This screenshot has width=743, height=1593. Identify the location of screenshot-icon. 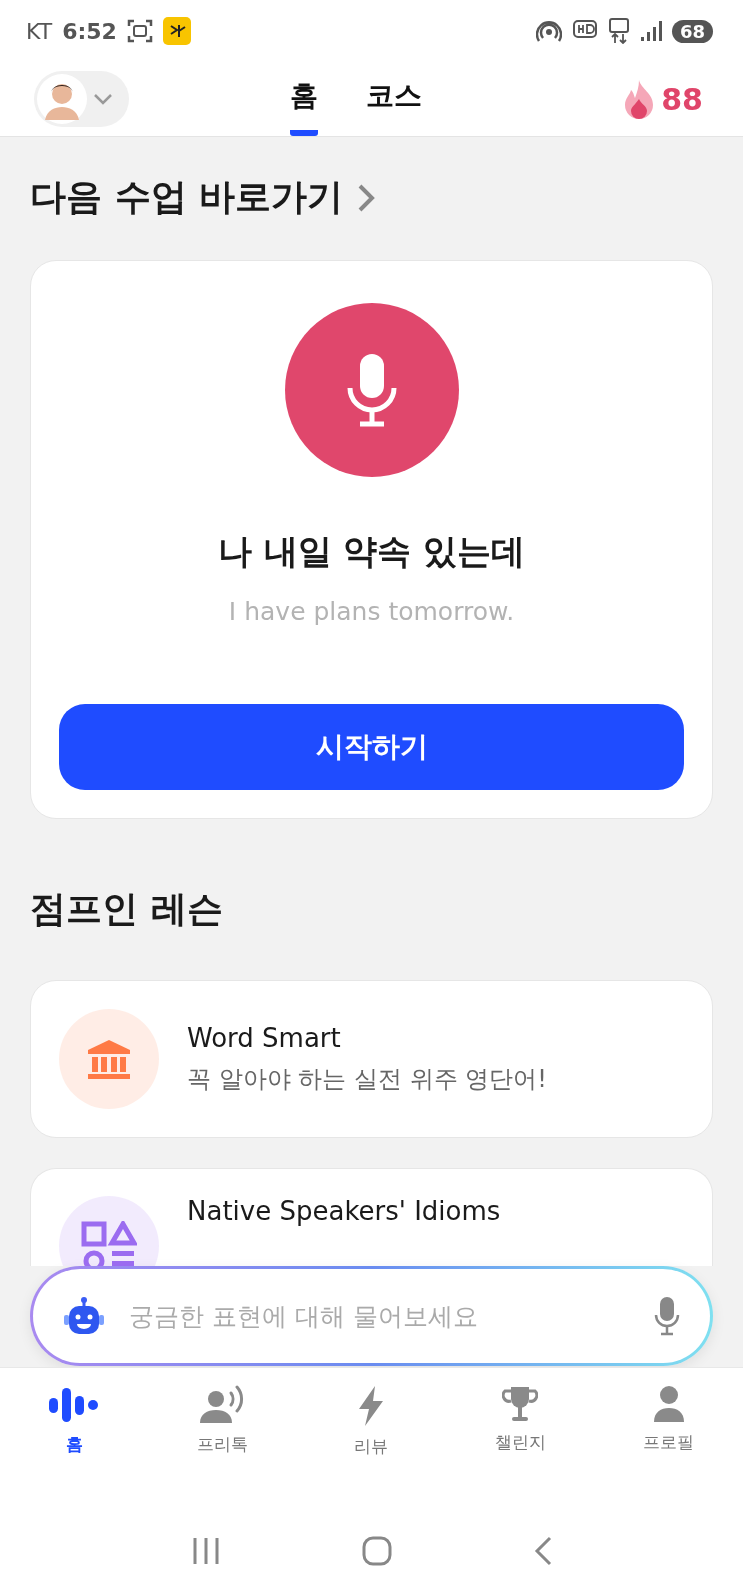
(139, 31).